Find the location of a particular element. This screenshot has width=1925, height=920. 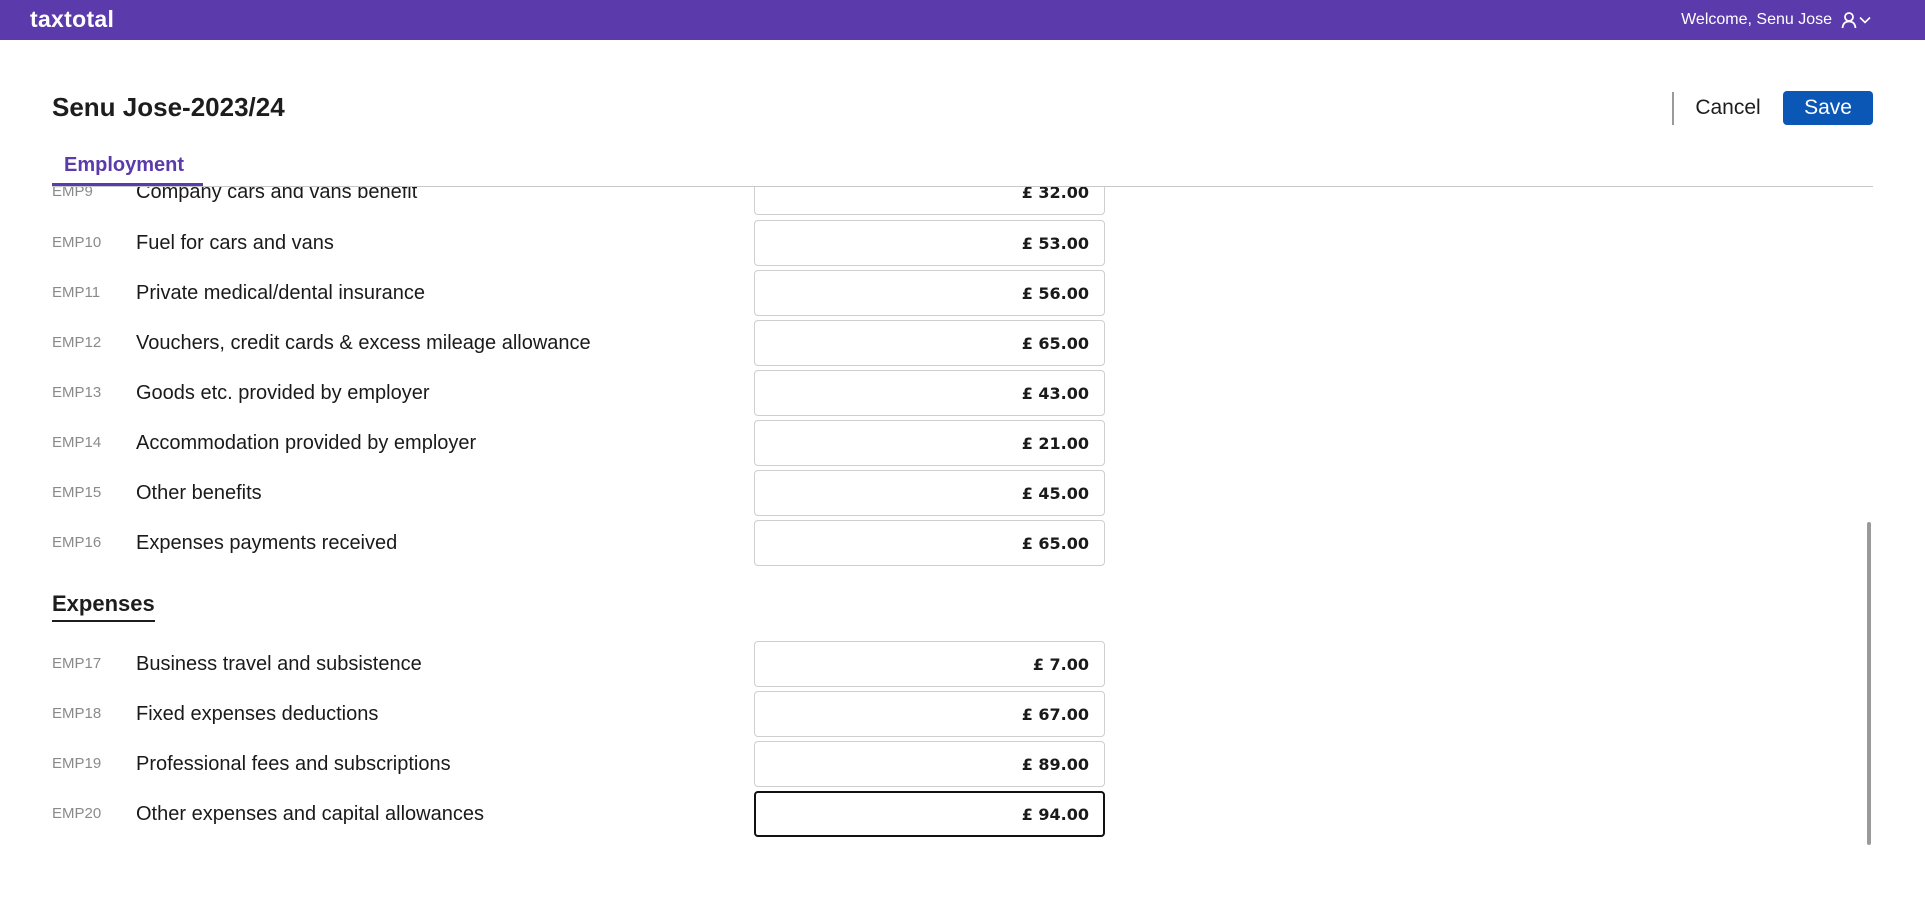

row-code: EMP19 is located at coordinates (77, 763).